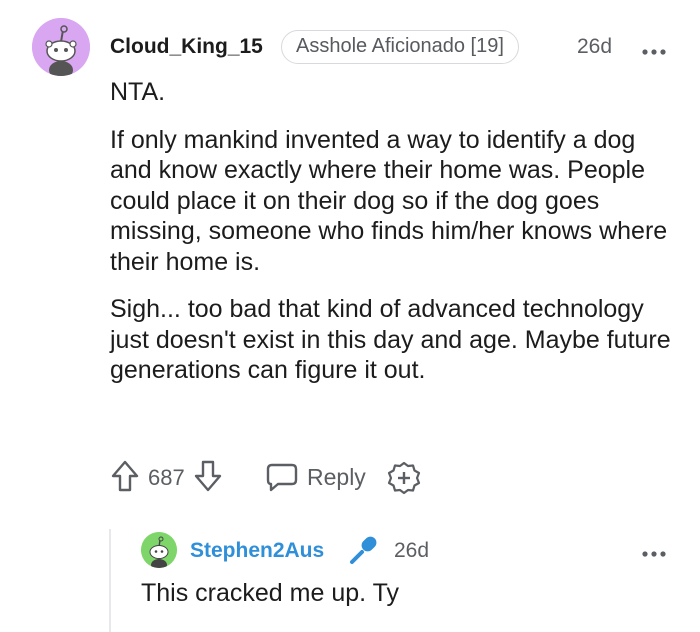 This screenshot has height=632, width=700. I want to click on user-flair: Asshole Aficionado [19], so click(400, 47).